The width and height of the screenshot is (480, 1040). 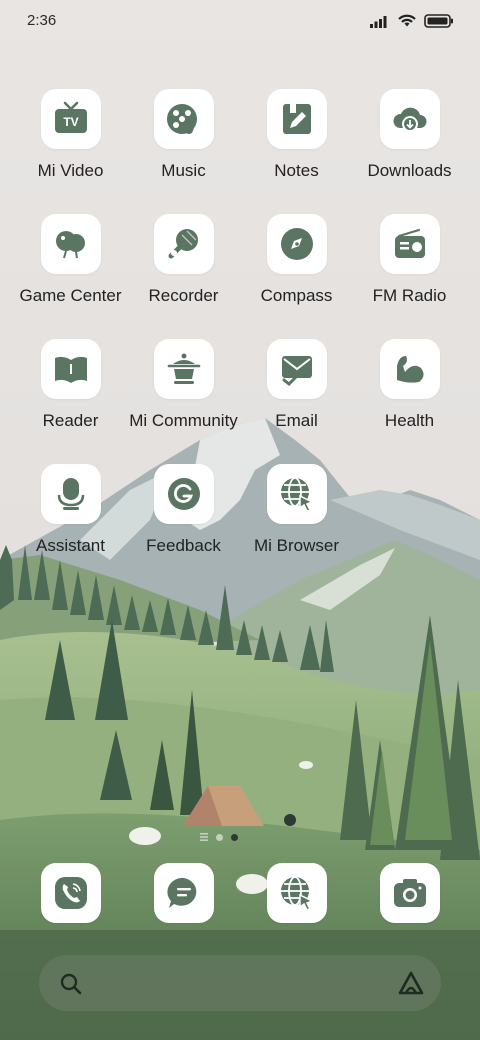 What do you see at coordinates (70, 170) in the screenshot?
I see `app-label: Mi Video` at bounding box center [70, 170].